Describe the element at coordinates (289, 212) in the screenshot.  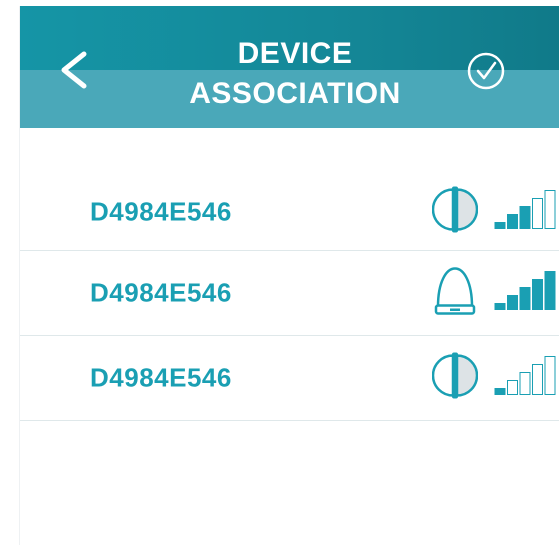
I see `device-row: D4984E546` at that location.